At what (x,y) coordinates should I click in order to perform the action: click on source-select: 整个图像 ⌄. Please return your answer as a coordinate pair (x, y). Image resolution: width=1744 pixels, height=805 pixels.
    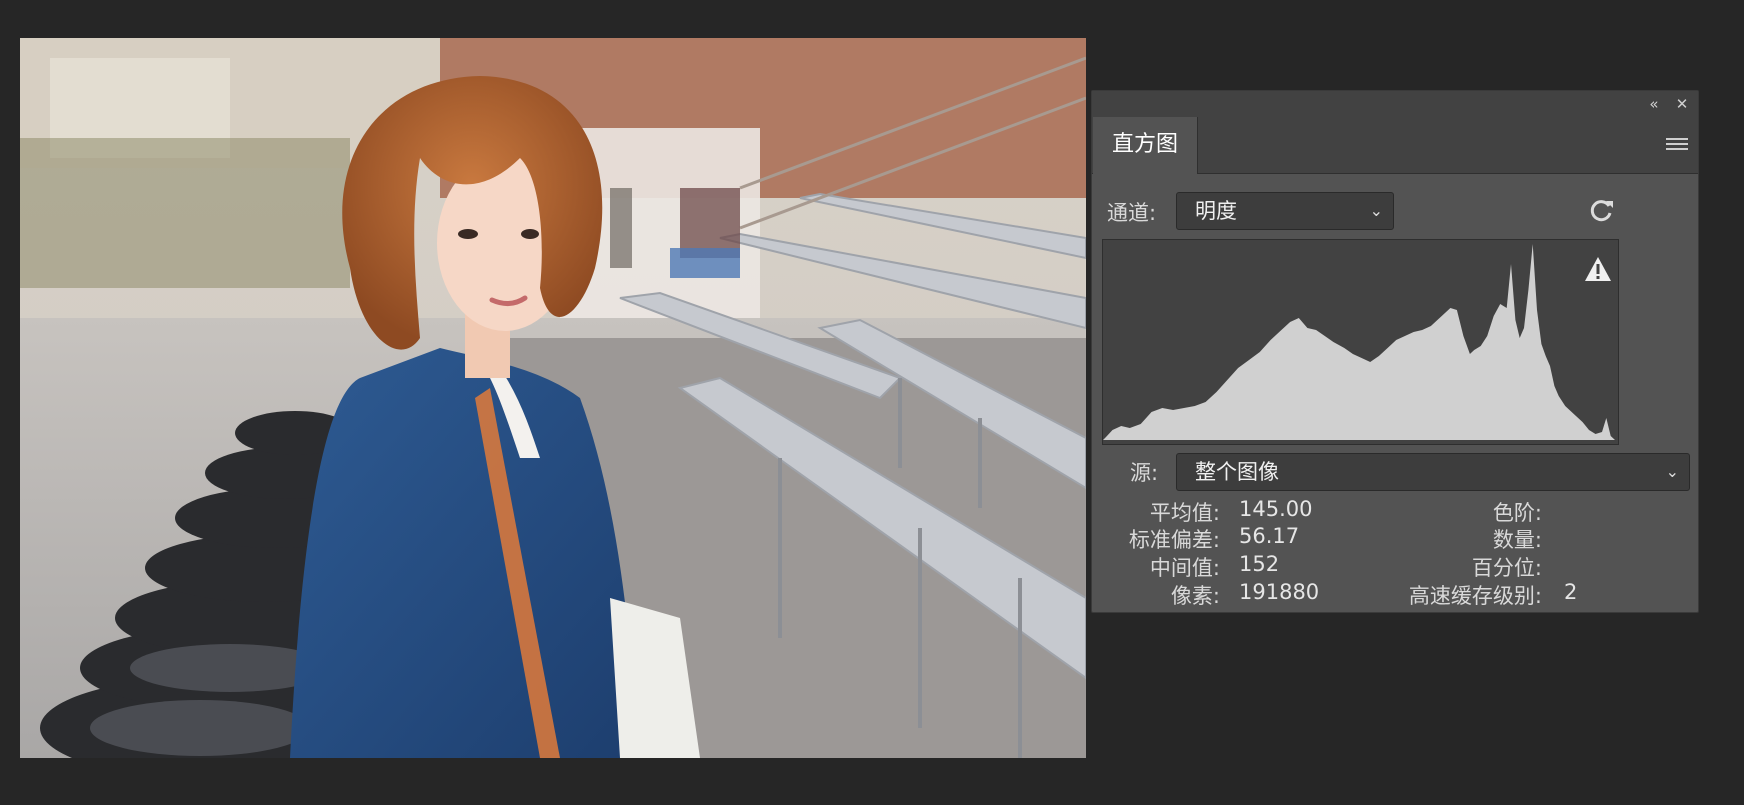
    Looking at the image, I should click on (1433, 472).